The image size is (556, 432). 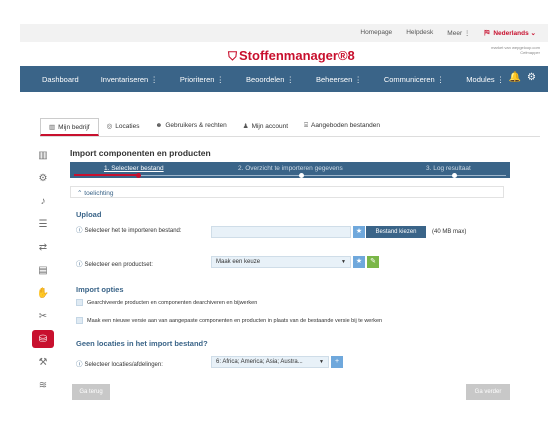 I want to click on productset-label: ⓘ Selecteer een productset:, so click(x=114, y=263).